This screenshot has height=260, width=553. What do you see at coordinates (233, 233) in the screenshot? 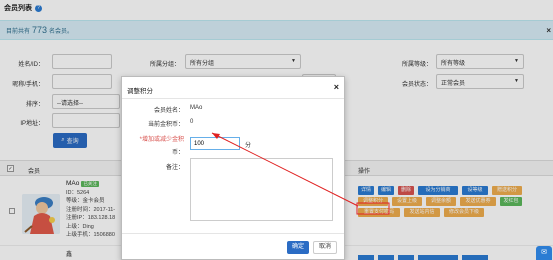
I see `modal-footer-divider` at bounding box center [233, 233].